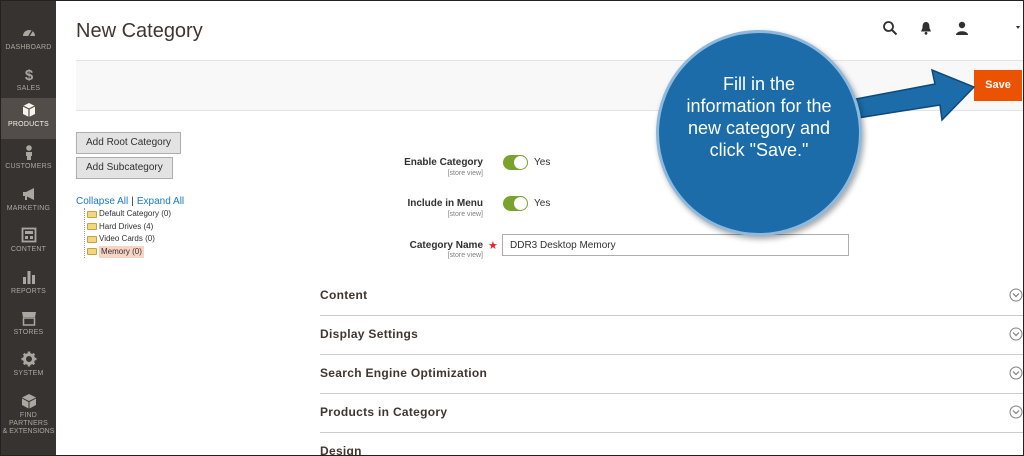 Image resolution: width=1024 pixels, height=456 pixels. Describe the element at coordinates (28, 291) in the screenshot. I see `sidebar-item-label: REPORTS` at that location.